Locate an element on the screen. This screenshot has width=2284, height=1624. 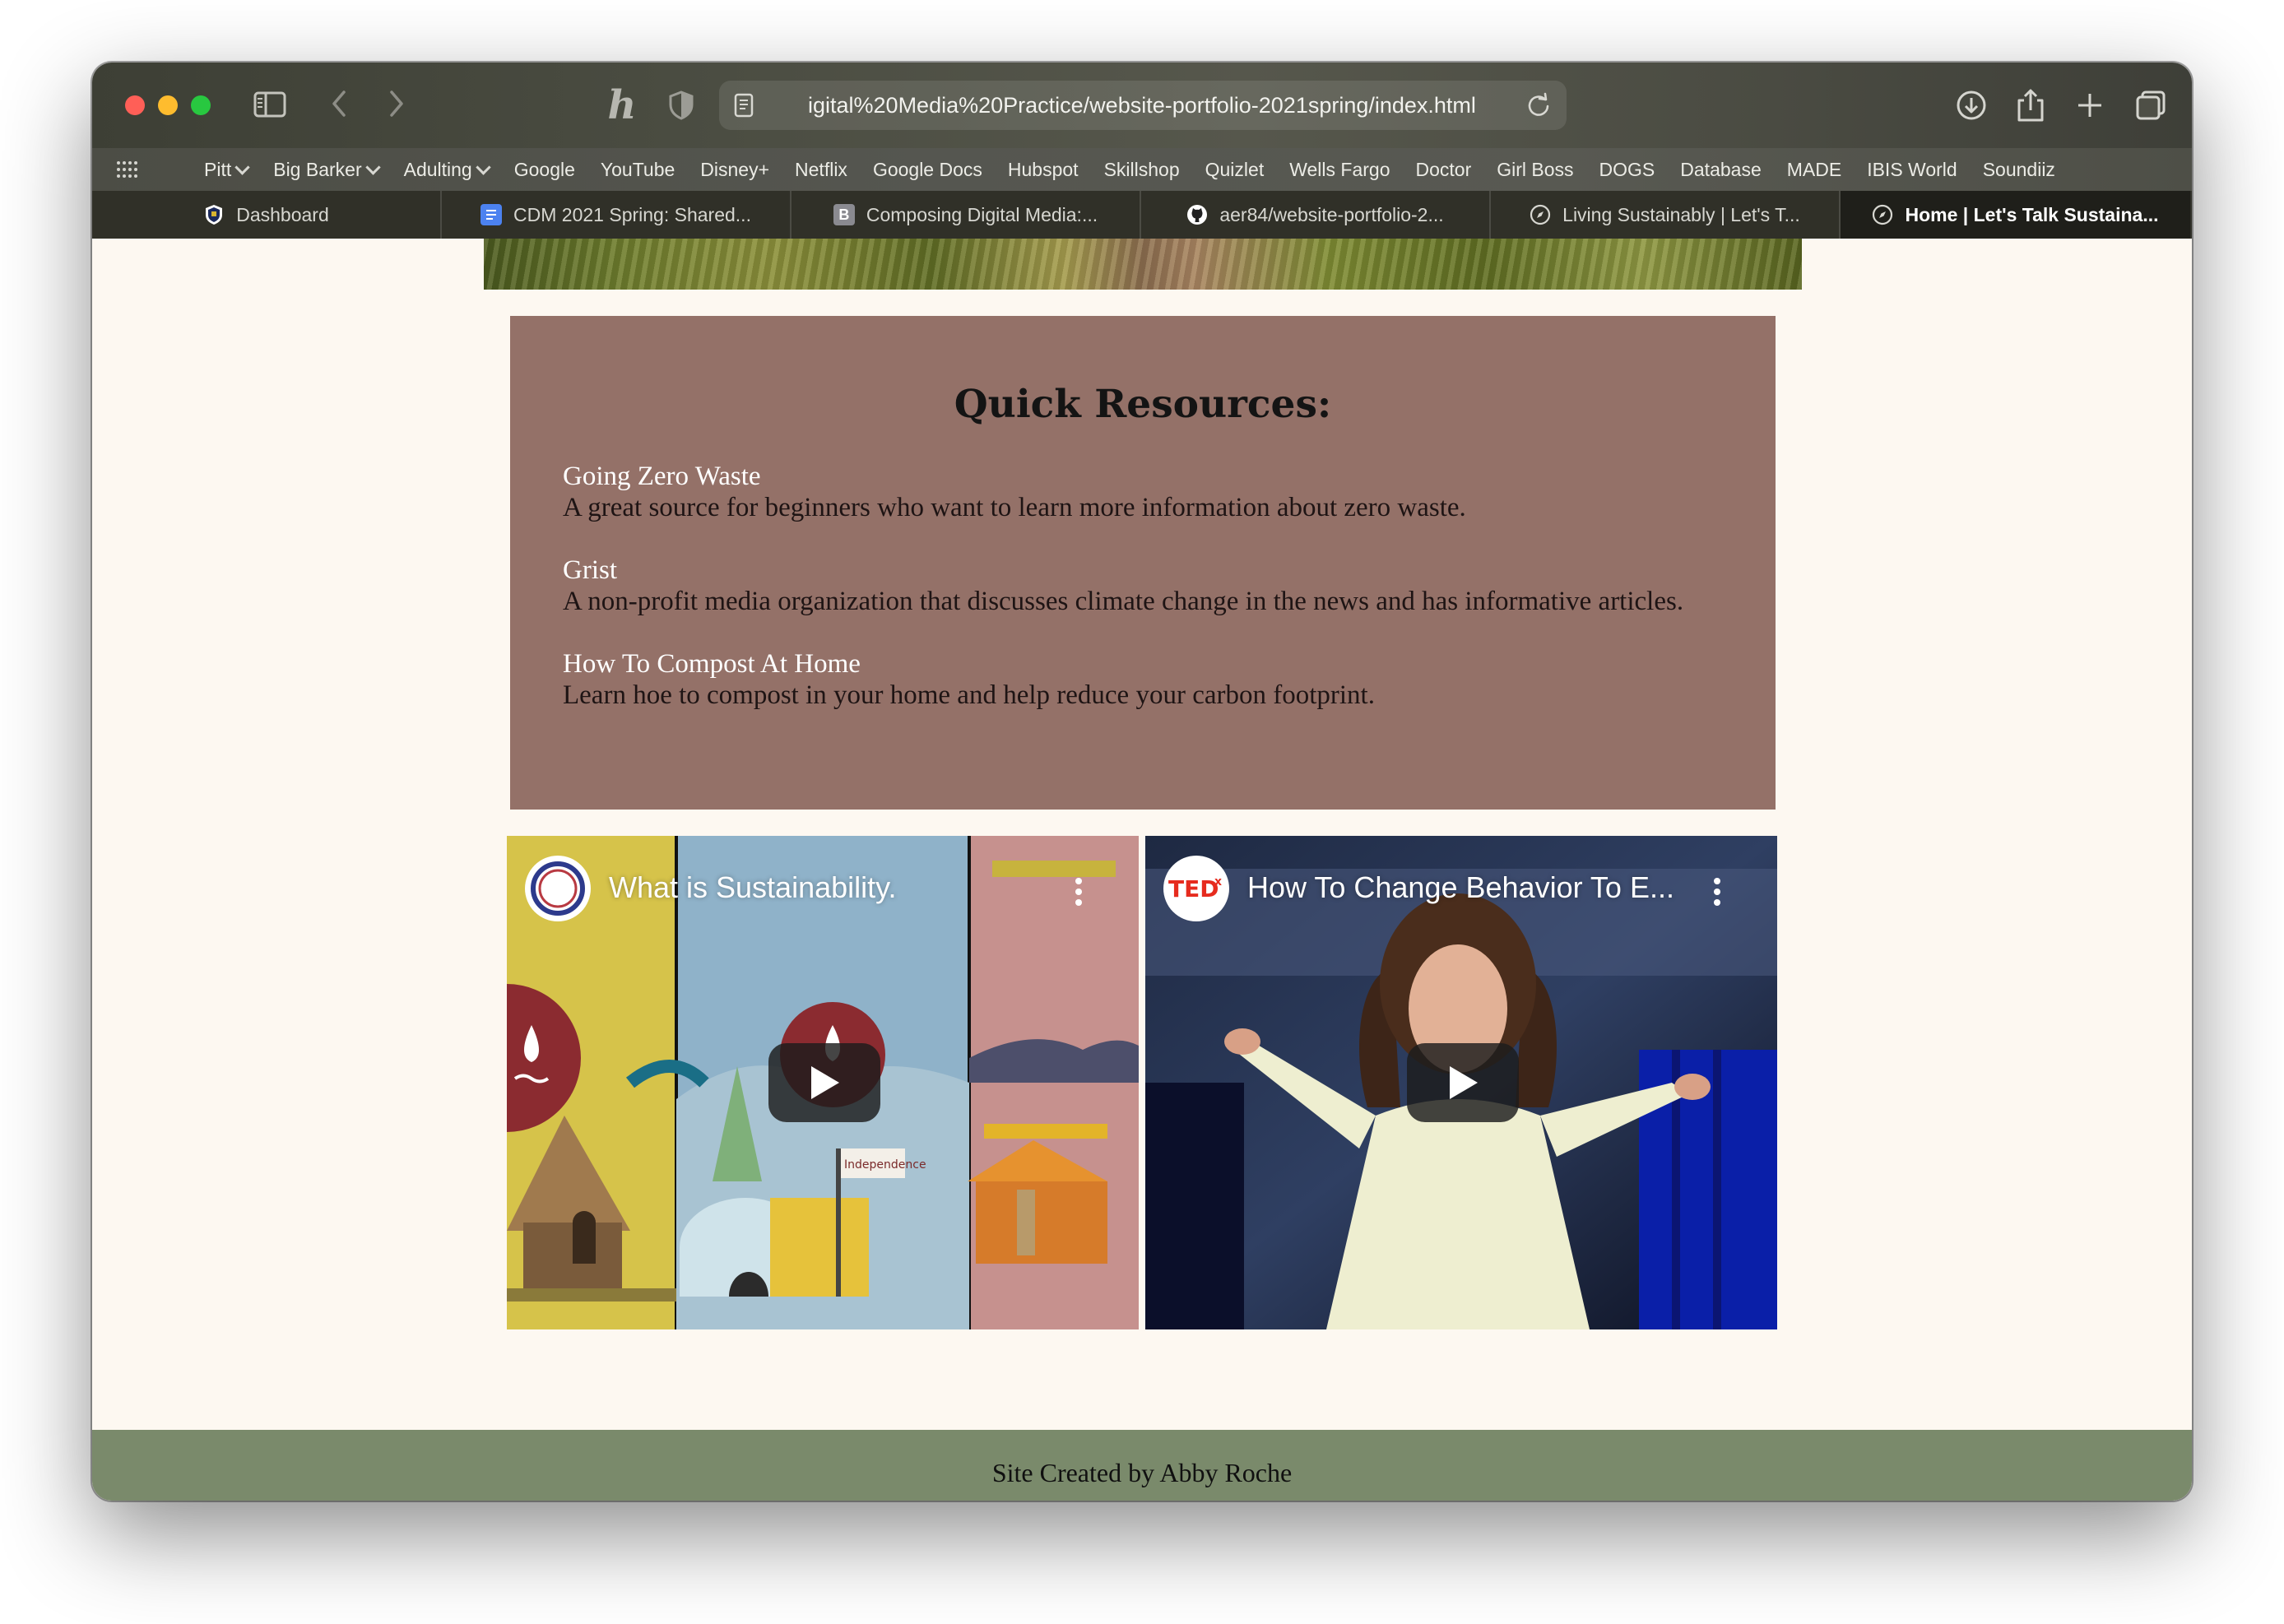
minimize-window-button is located at coordinates (168, 105).